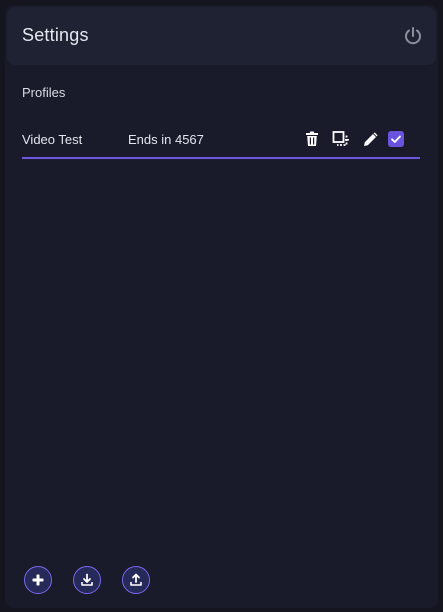 The width and height of the screenshot is (443, 612). I want to click on pencil-icon, so click(371, 139).